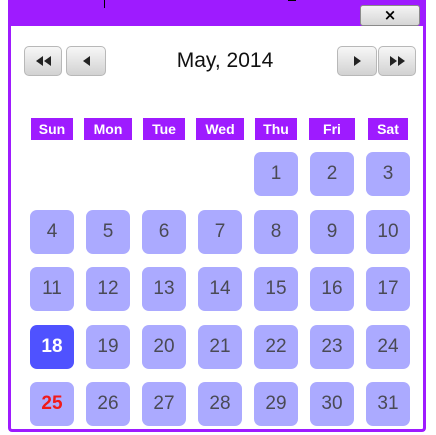 Image resolution: width=436 pixels, height=435 pixels. I want to click on prev-year-button, so click(43, 61).